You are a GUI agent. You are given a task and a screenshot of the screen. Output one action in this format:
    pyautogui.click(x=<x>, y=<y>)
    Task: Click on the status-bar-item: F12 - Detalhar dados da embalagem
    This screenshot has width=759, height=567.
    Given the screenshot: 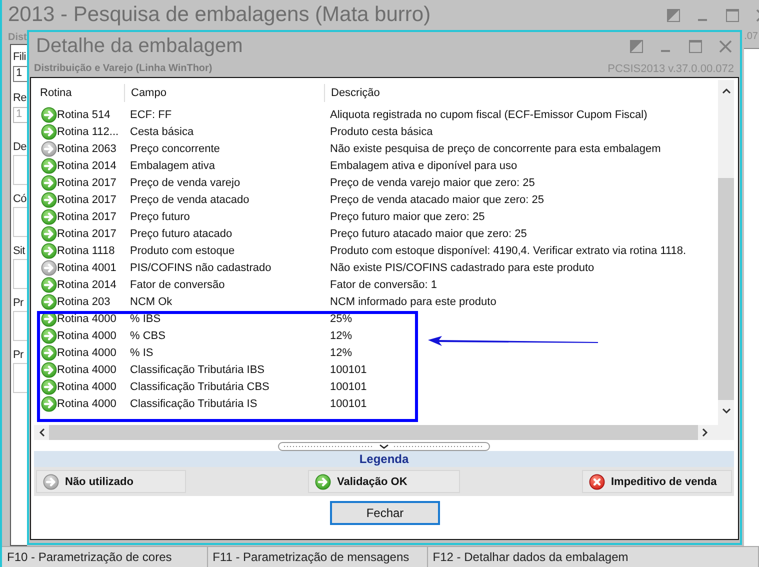 What is the action you would take?
    pyautogui.click(x=593, y=557)
    